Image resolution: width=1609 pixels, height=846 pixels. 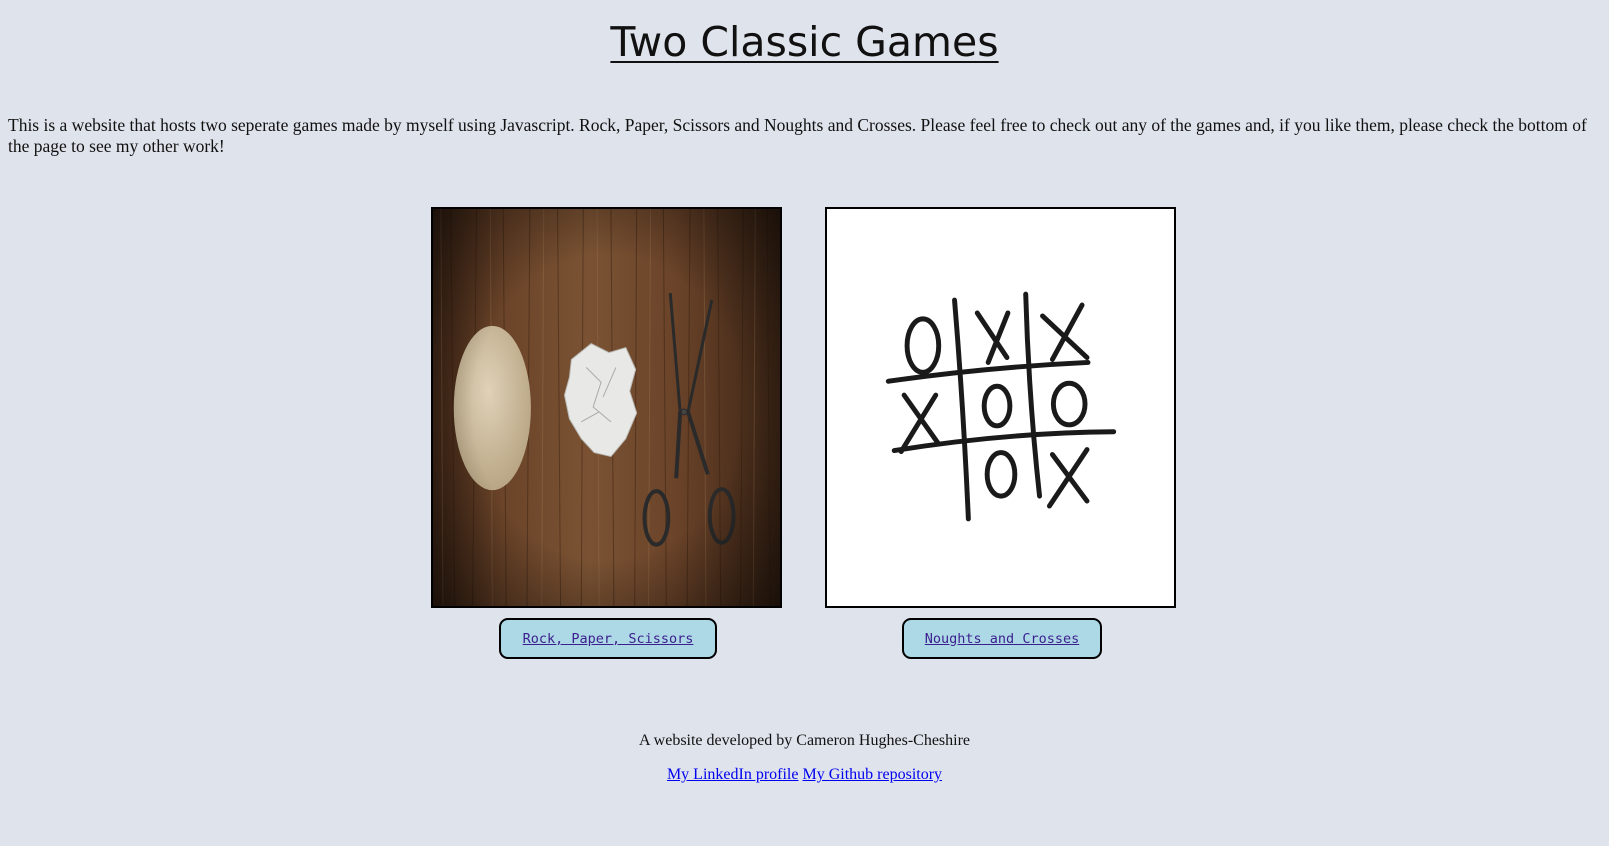 I want to click on noughts-and-crosses-button: Noughts and Crosses, so click(x=1002, y=638).